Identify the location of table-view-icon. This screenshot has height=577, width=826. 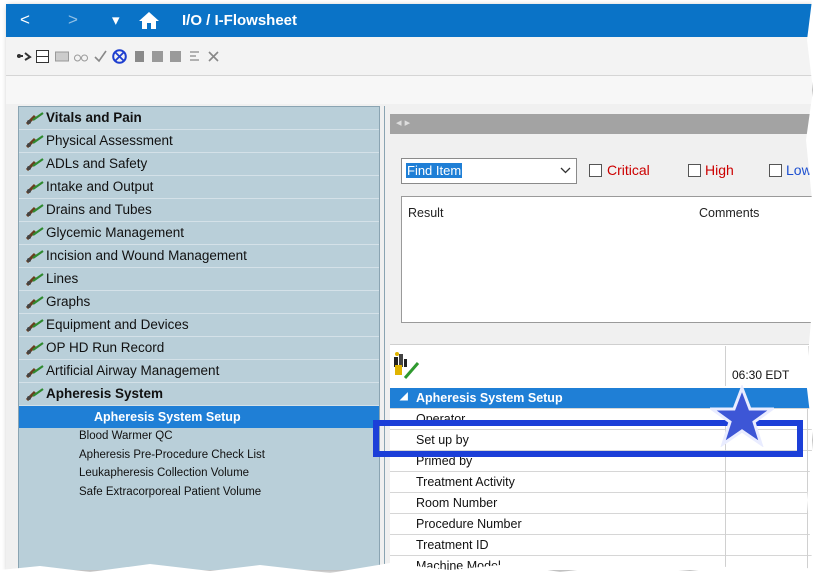
(42, 56).